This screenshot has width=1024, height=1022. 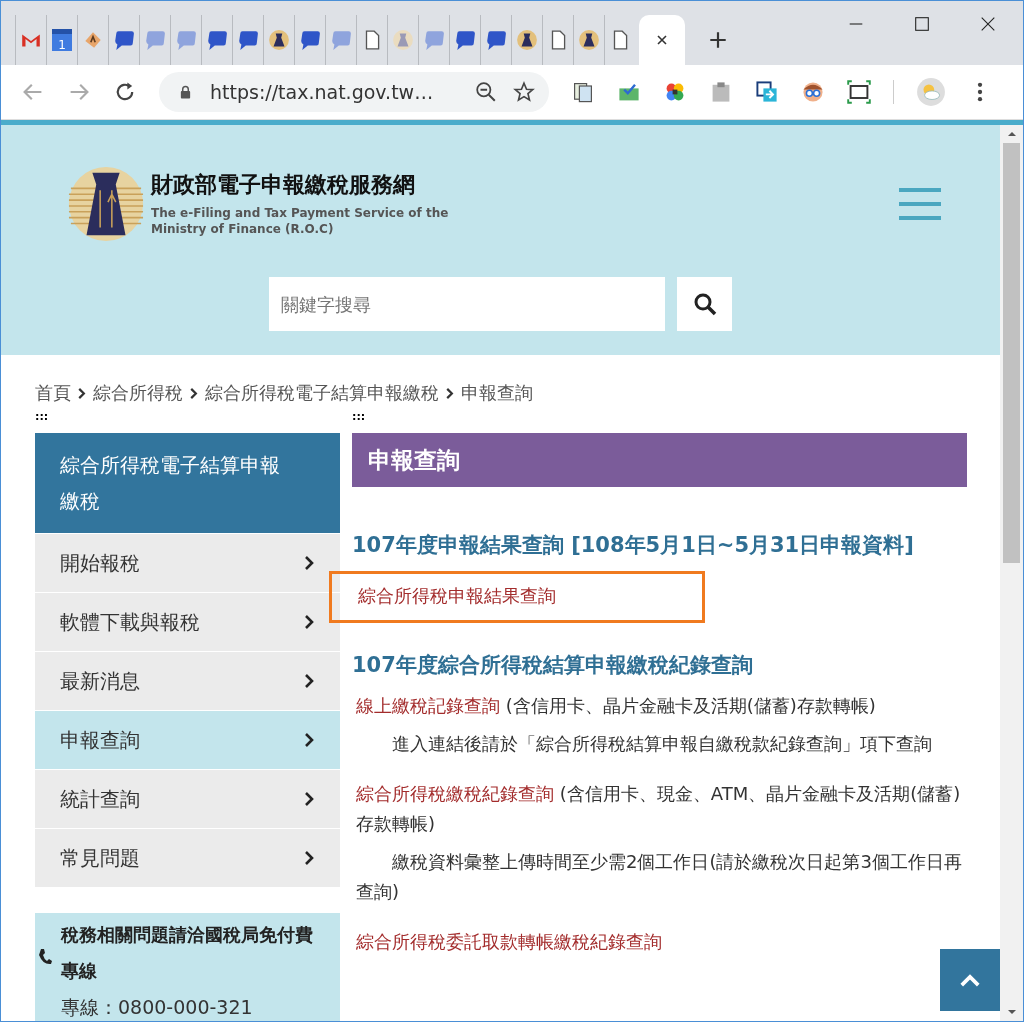 I want to click on search-icon, so click(x=704, y=304).